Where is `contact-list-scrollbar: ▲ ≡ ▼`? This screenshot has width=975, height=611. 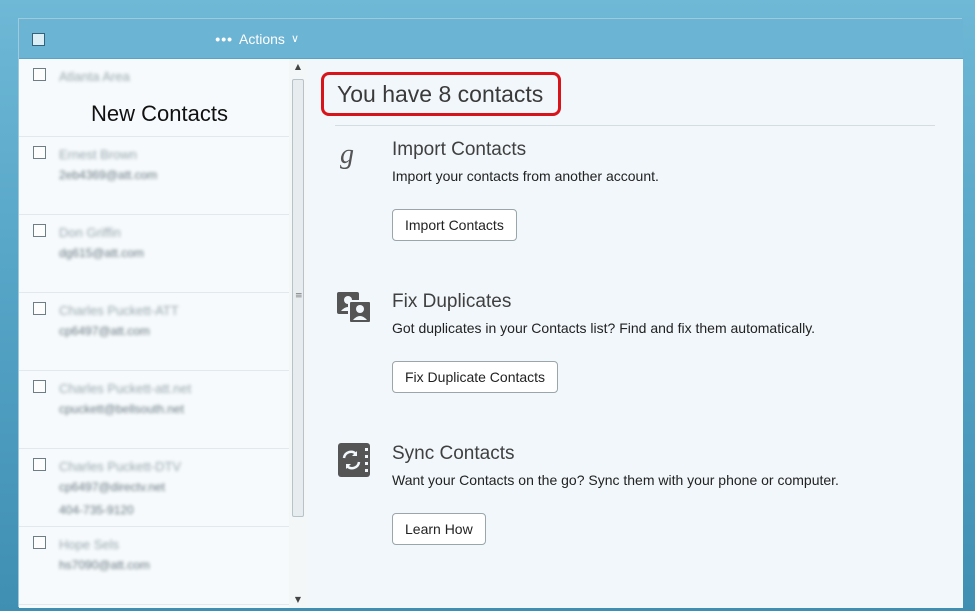 contact-list-scrollbar: ▲ ≡ ▼ is located at coordinates (298, 333).